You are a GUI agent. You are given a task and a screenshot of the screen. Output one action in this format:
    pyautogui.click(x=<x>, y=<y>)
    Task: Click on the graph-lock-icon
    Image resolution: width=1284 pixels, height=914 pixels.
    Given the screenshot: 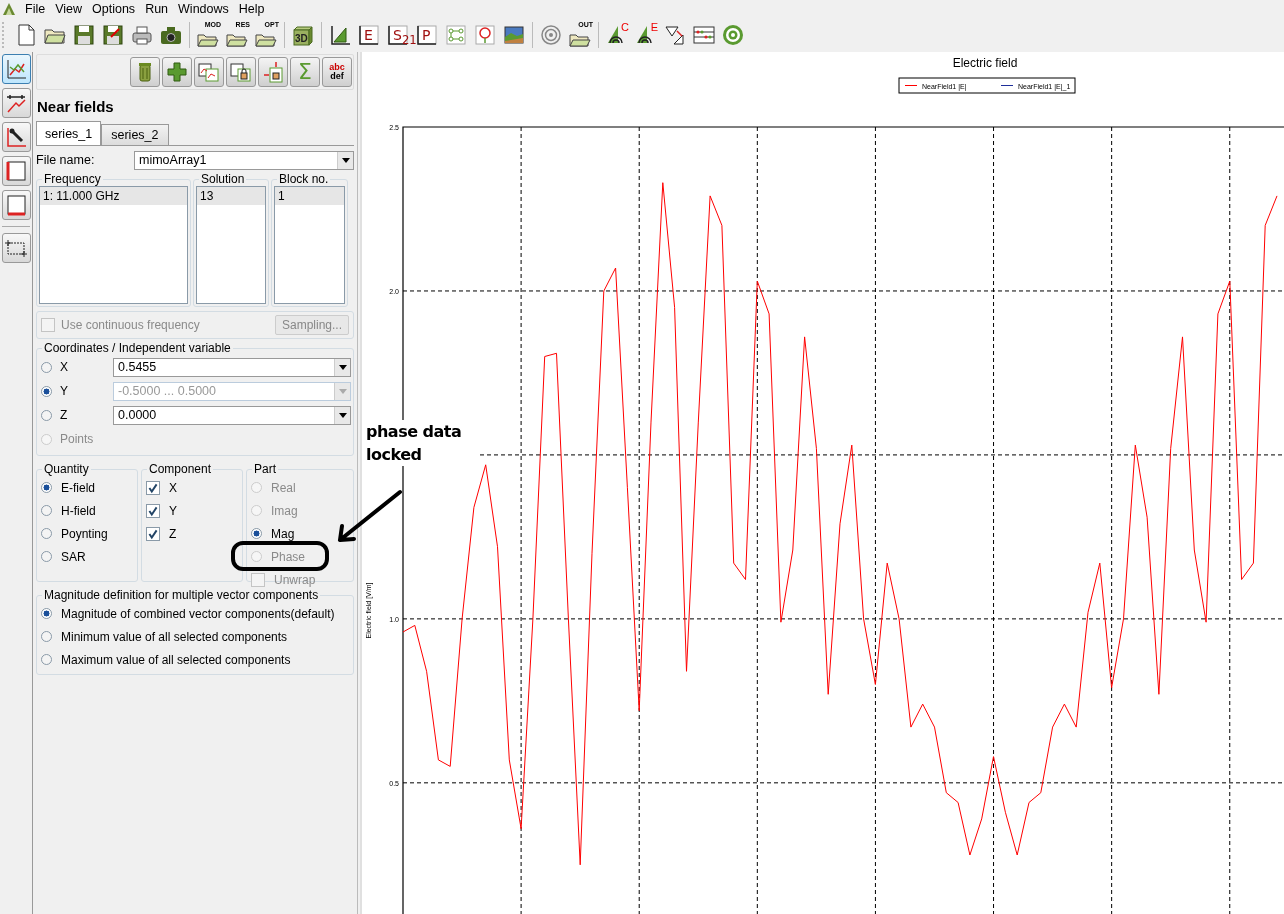 What is the action you would take?
    pyautogui.click(x=241, y=72)
    